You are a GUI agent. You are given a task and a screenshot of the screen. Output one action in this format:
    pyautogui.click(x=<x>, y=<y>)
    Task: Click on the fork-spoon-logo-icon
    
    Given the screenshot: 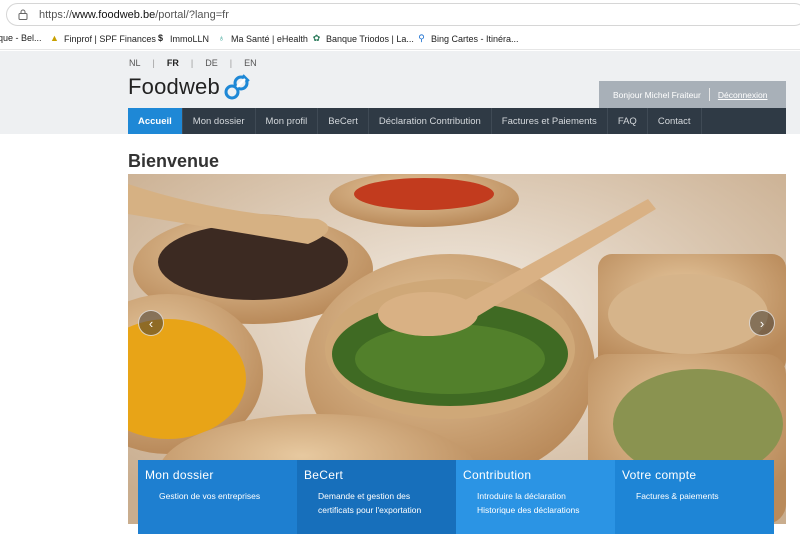 What is the action you would take?
    pyautogui.click(x=237, y=87)
    